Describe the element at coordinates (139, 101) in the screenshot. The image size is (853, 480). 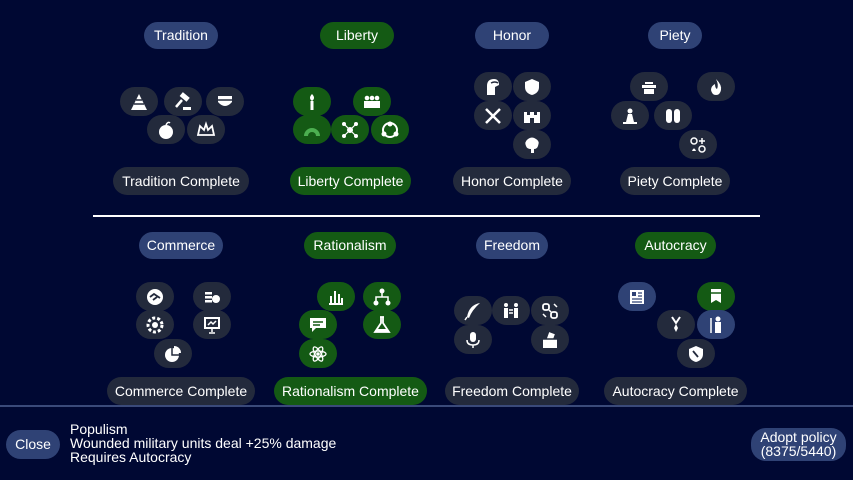
I see `pyramid-icon` at that location.